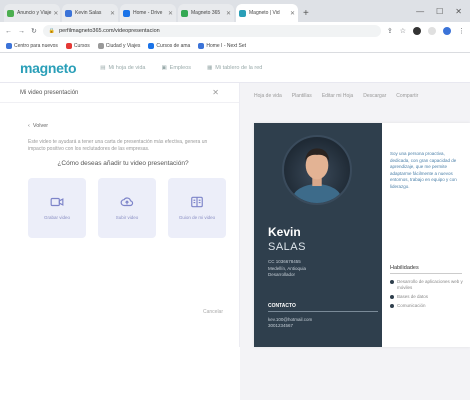  I want to click on profile-avatar-icon, so click(447, 31).